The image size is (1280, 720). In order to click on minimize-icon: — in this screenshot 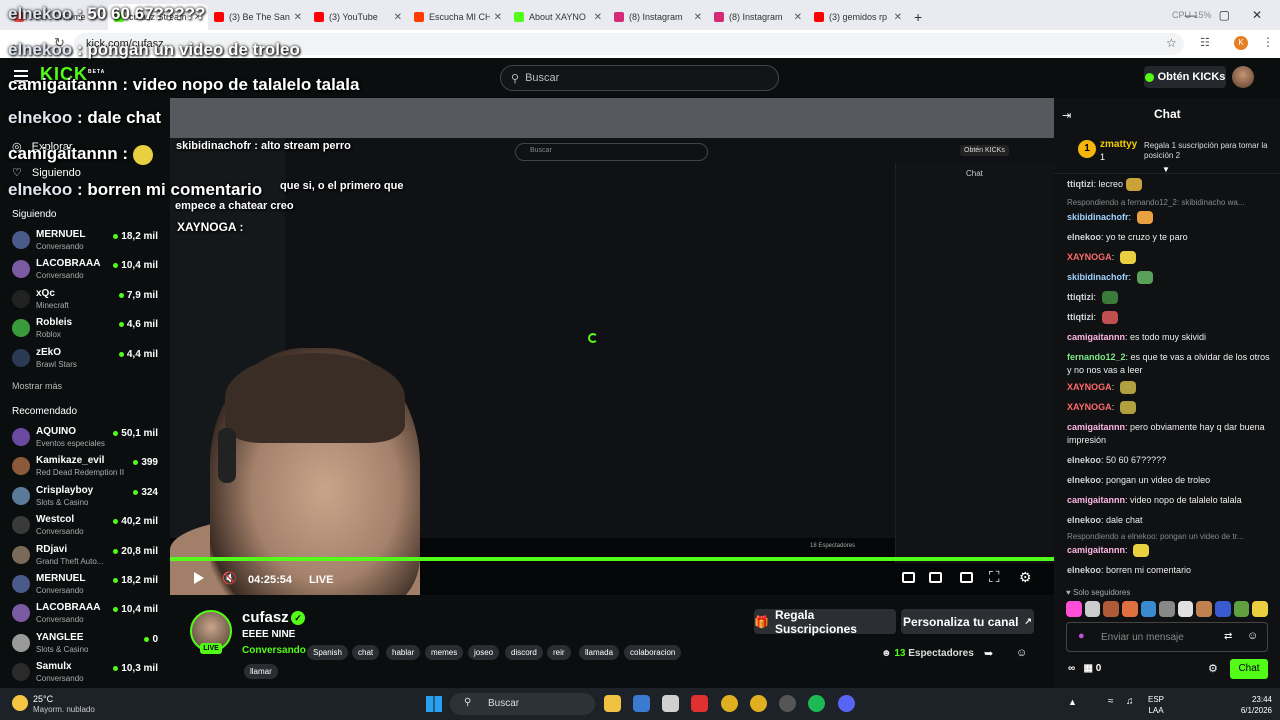, I will do `click(1191, 15)`.